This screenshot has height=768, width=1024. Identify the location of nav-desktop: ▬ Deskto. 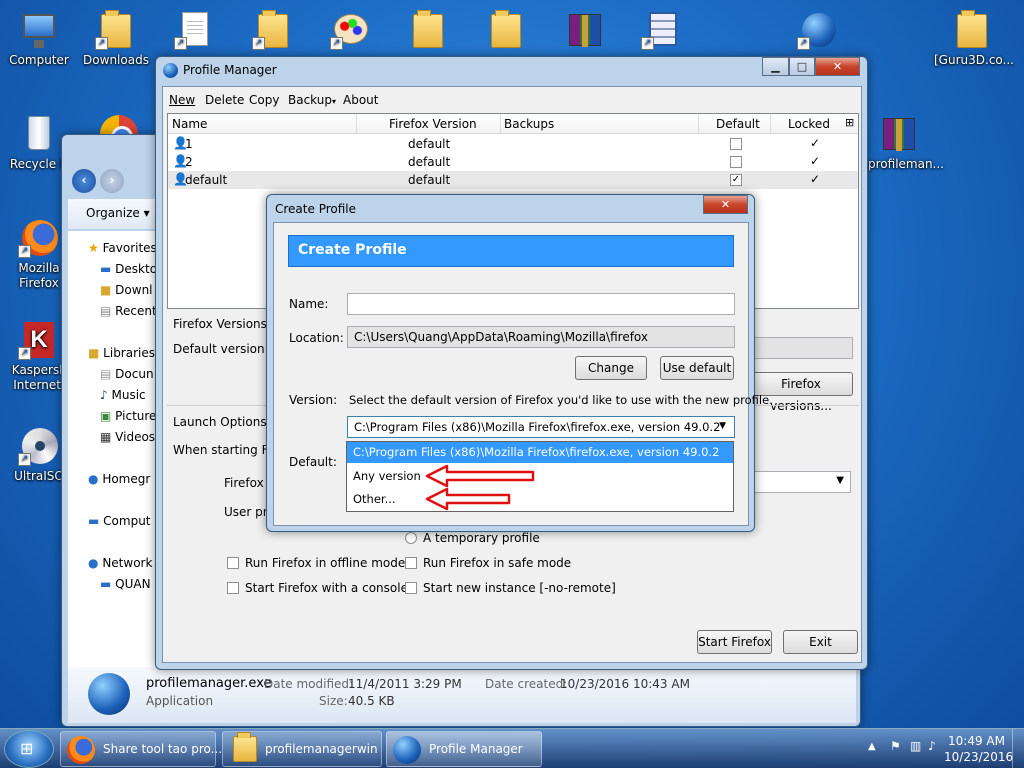
(128, 269).